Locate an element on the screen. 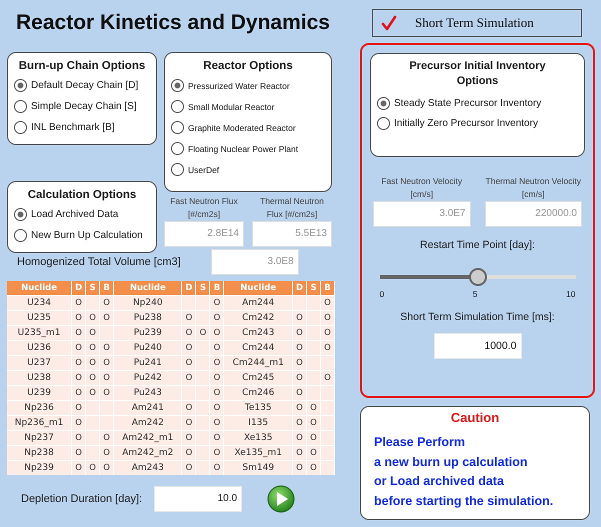  radio-option: Steady State Precursor Inventory is located at coordinates (459, 103).